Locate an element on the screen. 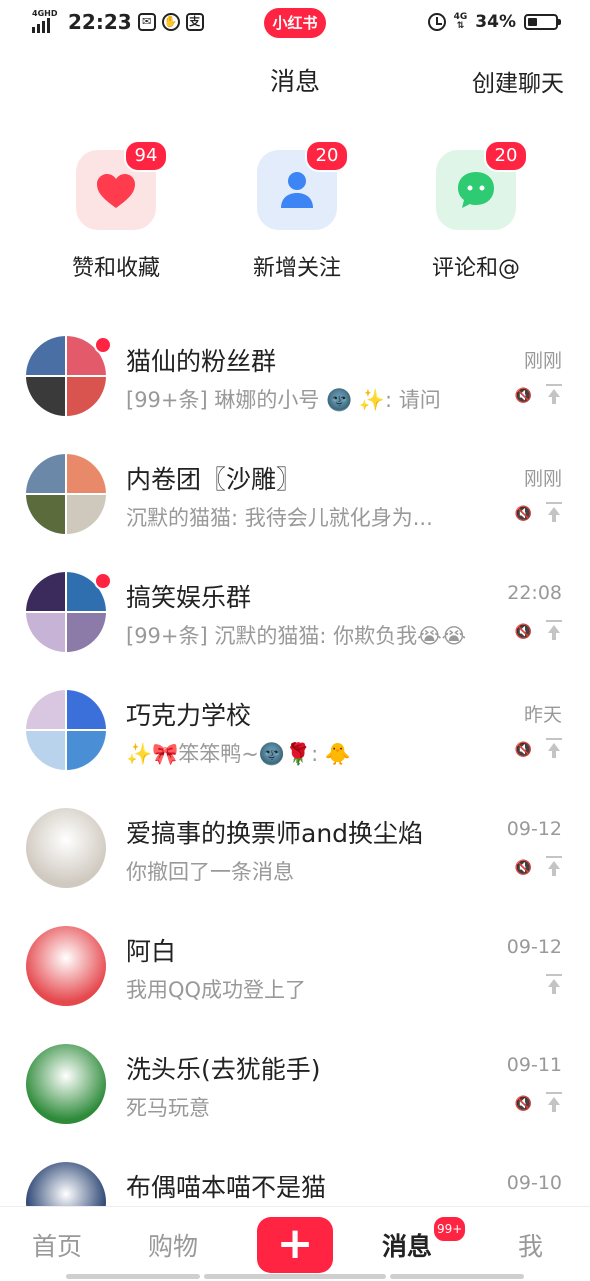 Image resolution: width=590 pixels, height=1281 pixels. nav-me: 我 is located at coordinates (530, 1245).